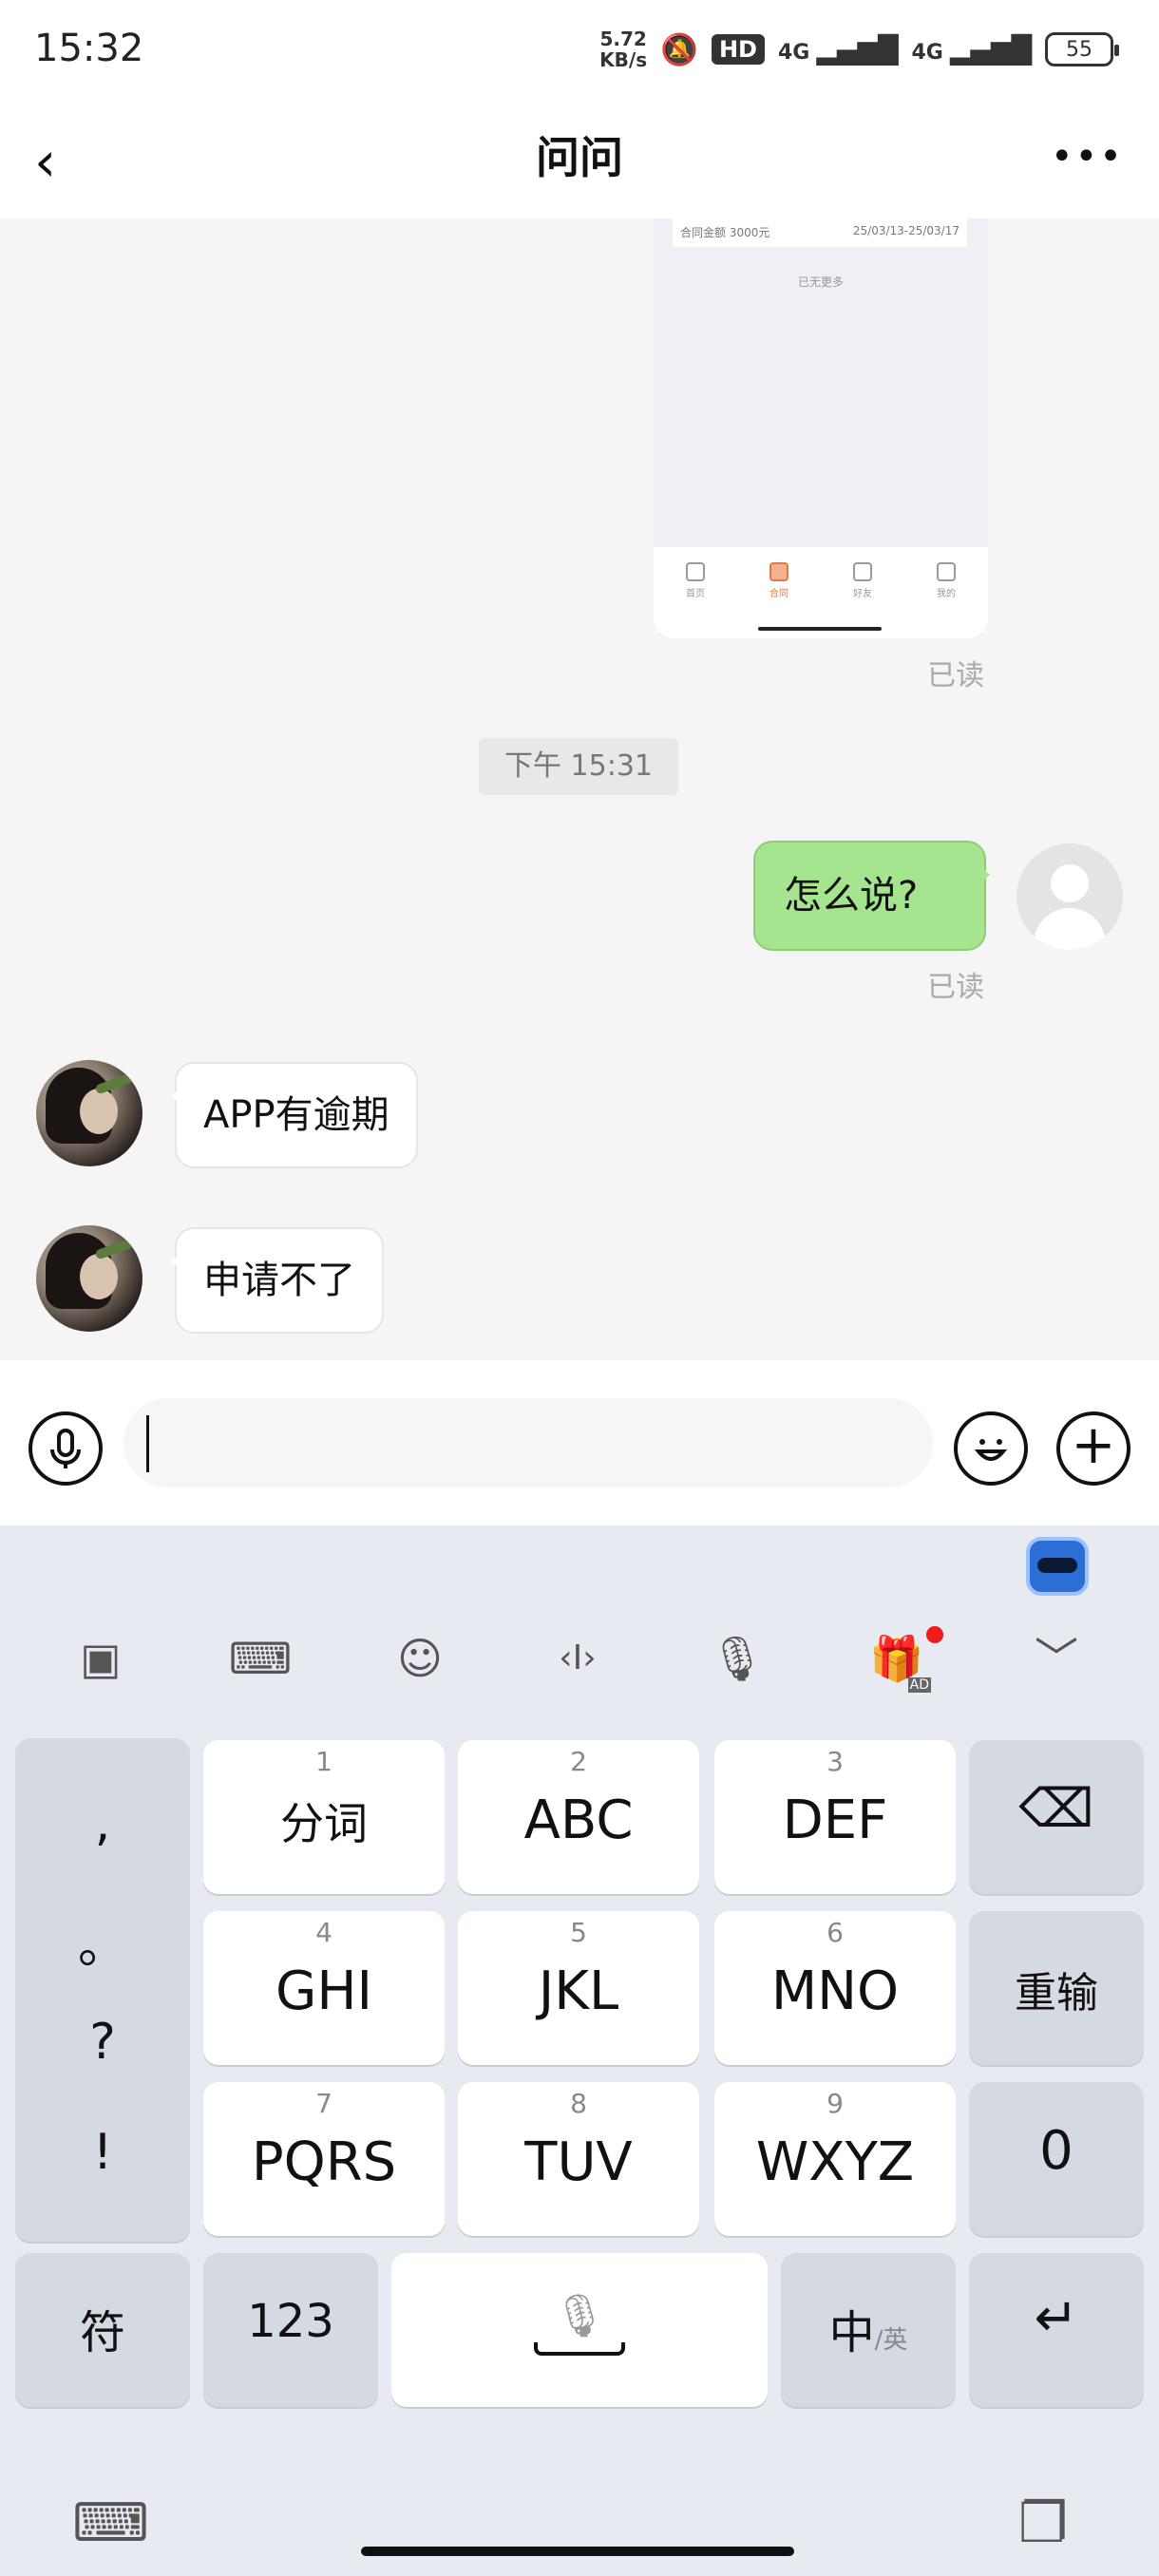  I want to click on screenshot-contract-card: 合同金额 3000元 25/03/13-25/03/17, so click(820, 232).